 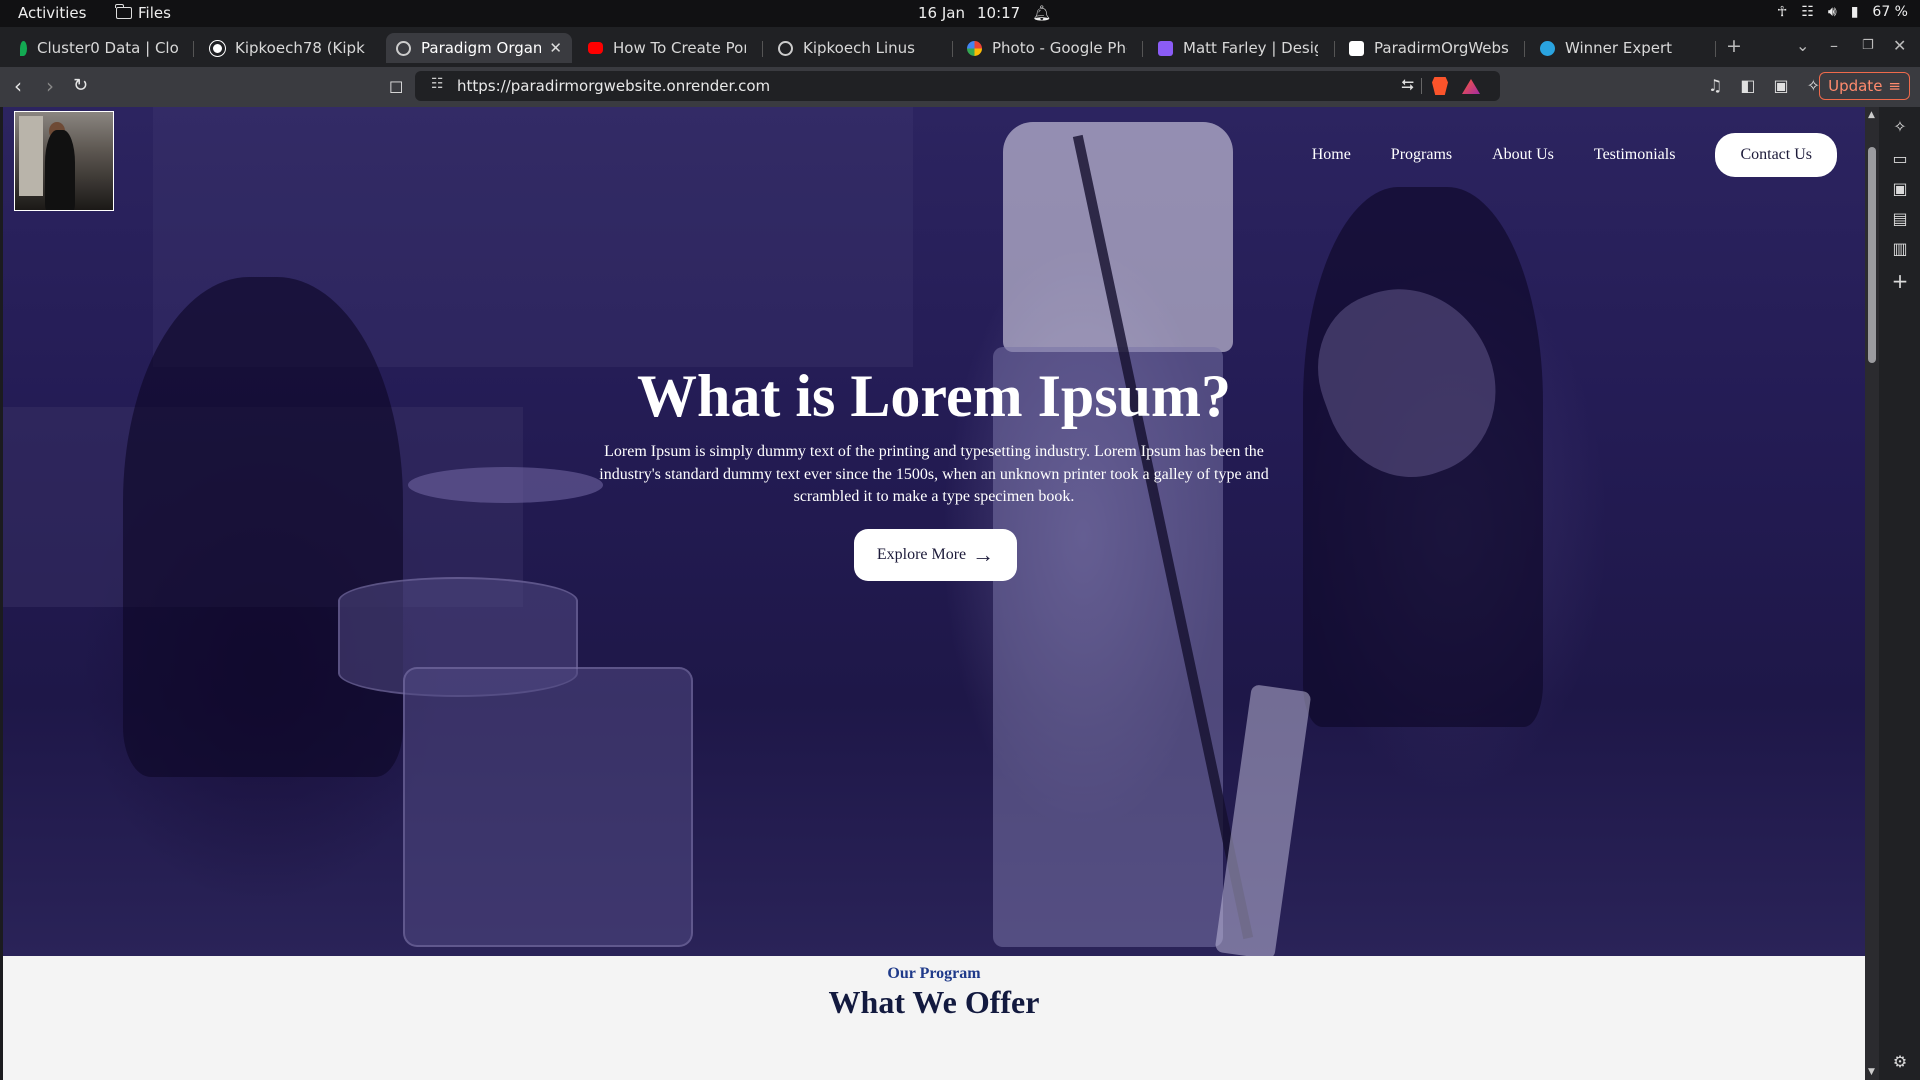 I want to click on update-button: Update ≡, so click(x=1864, y=86).